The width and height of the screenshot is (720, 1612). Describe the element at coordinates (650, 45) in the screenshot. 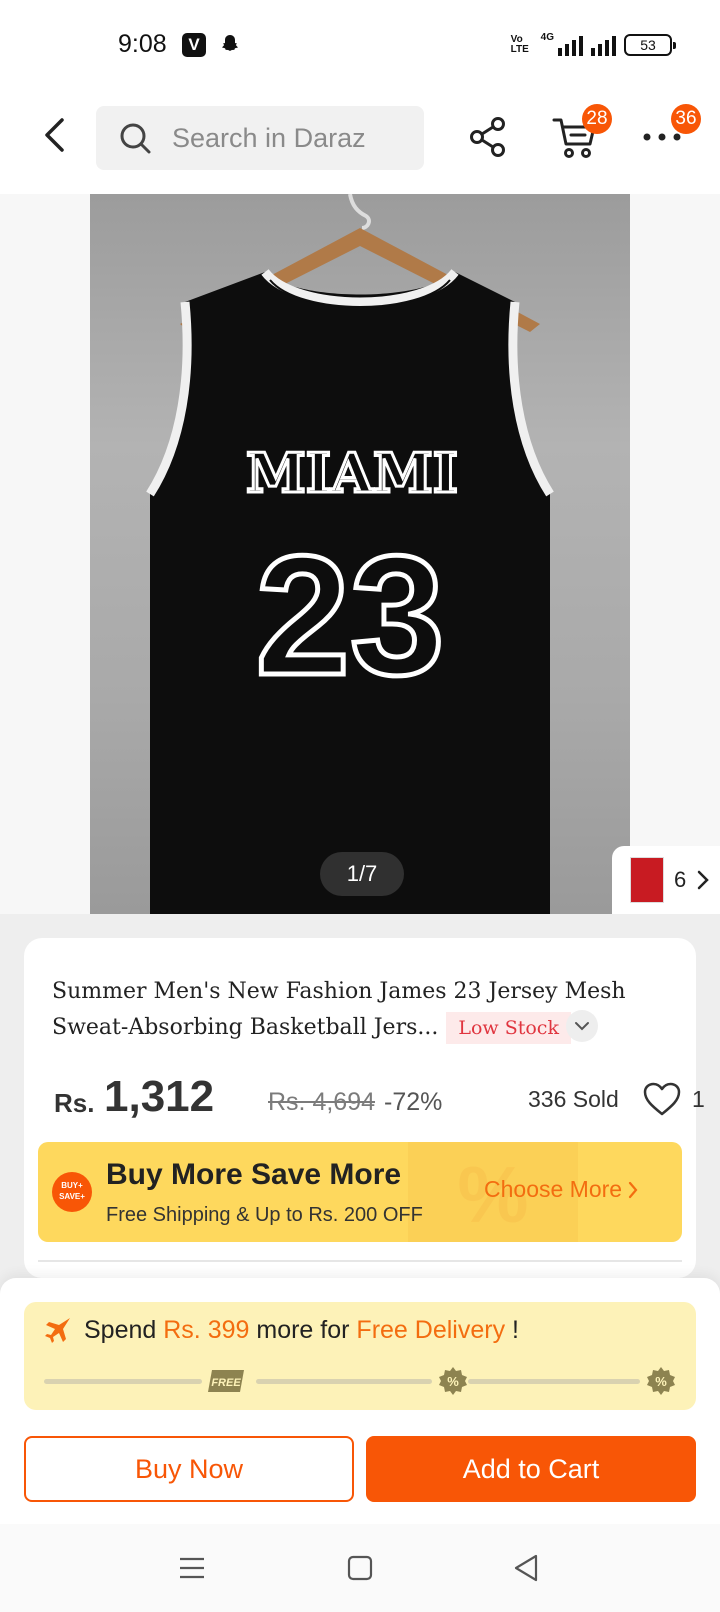

I see `battery-icon: 53` at that location.